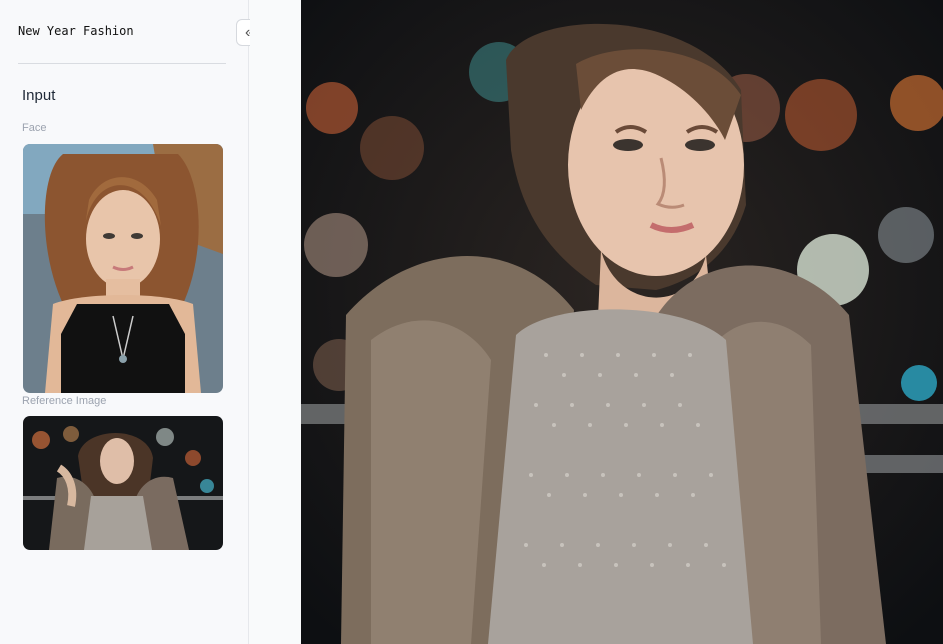 The width and height of the screenshot is (943, 644). I want to click on divider, so click(122, 63).